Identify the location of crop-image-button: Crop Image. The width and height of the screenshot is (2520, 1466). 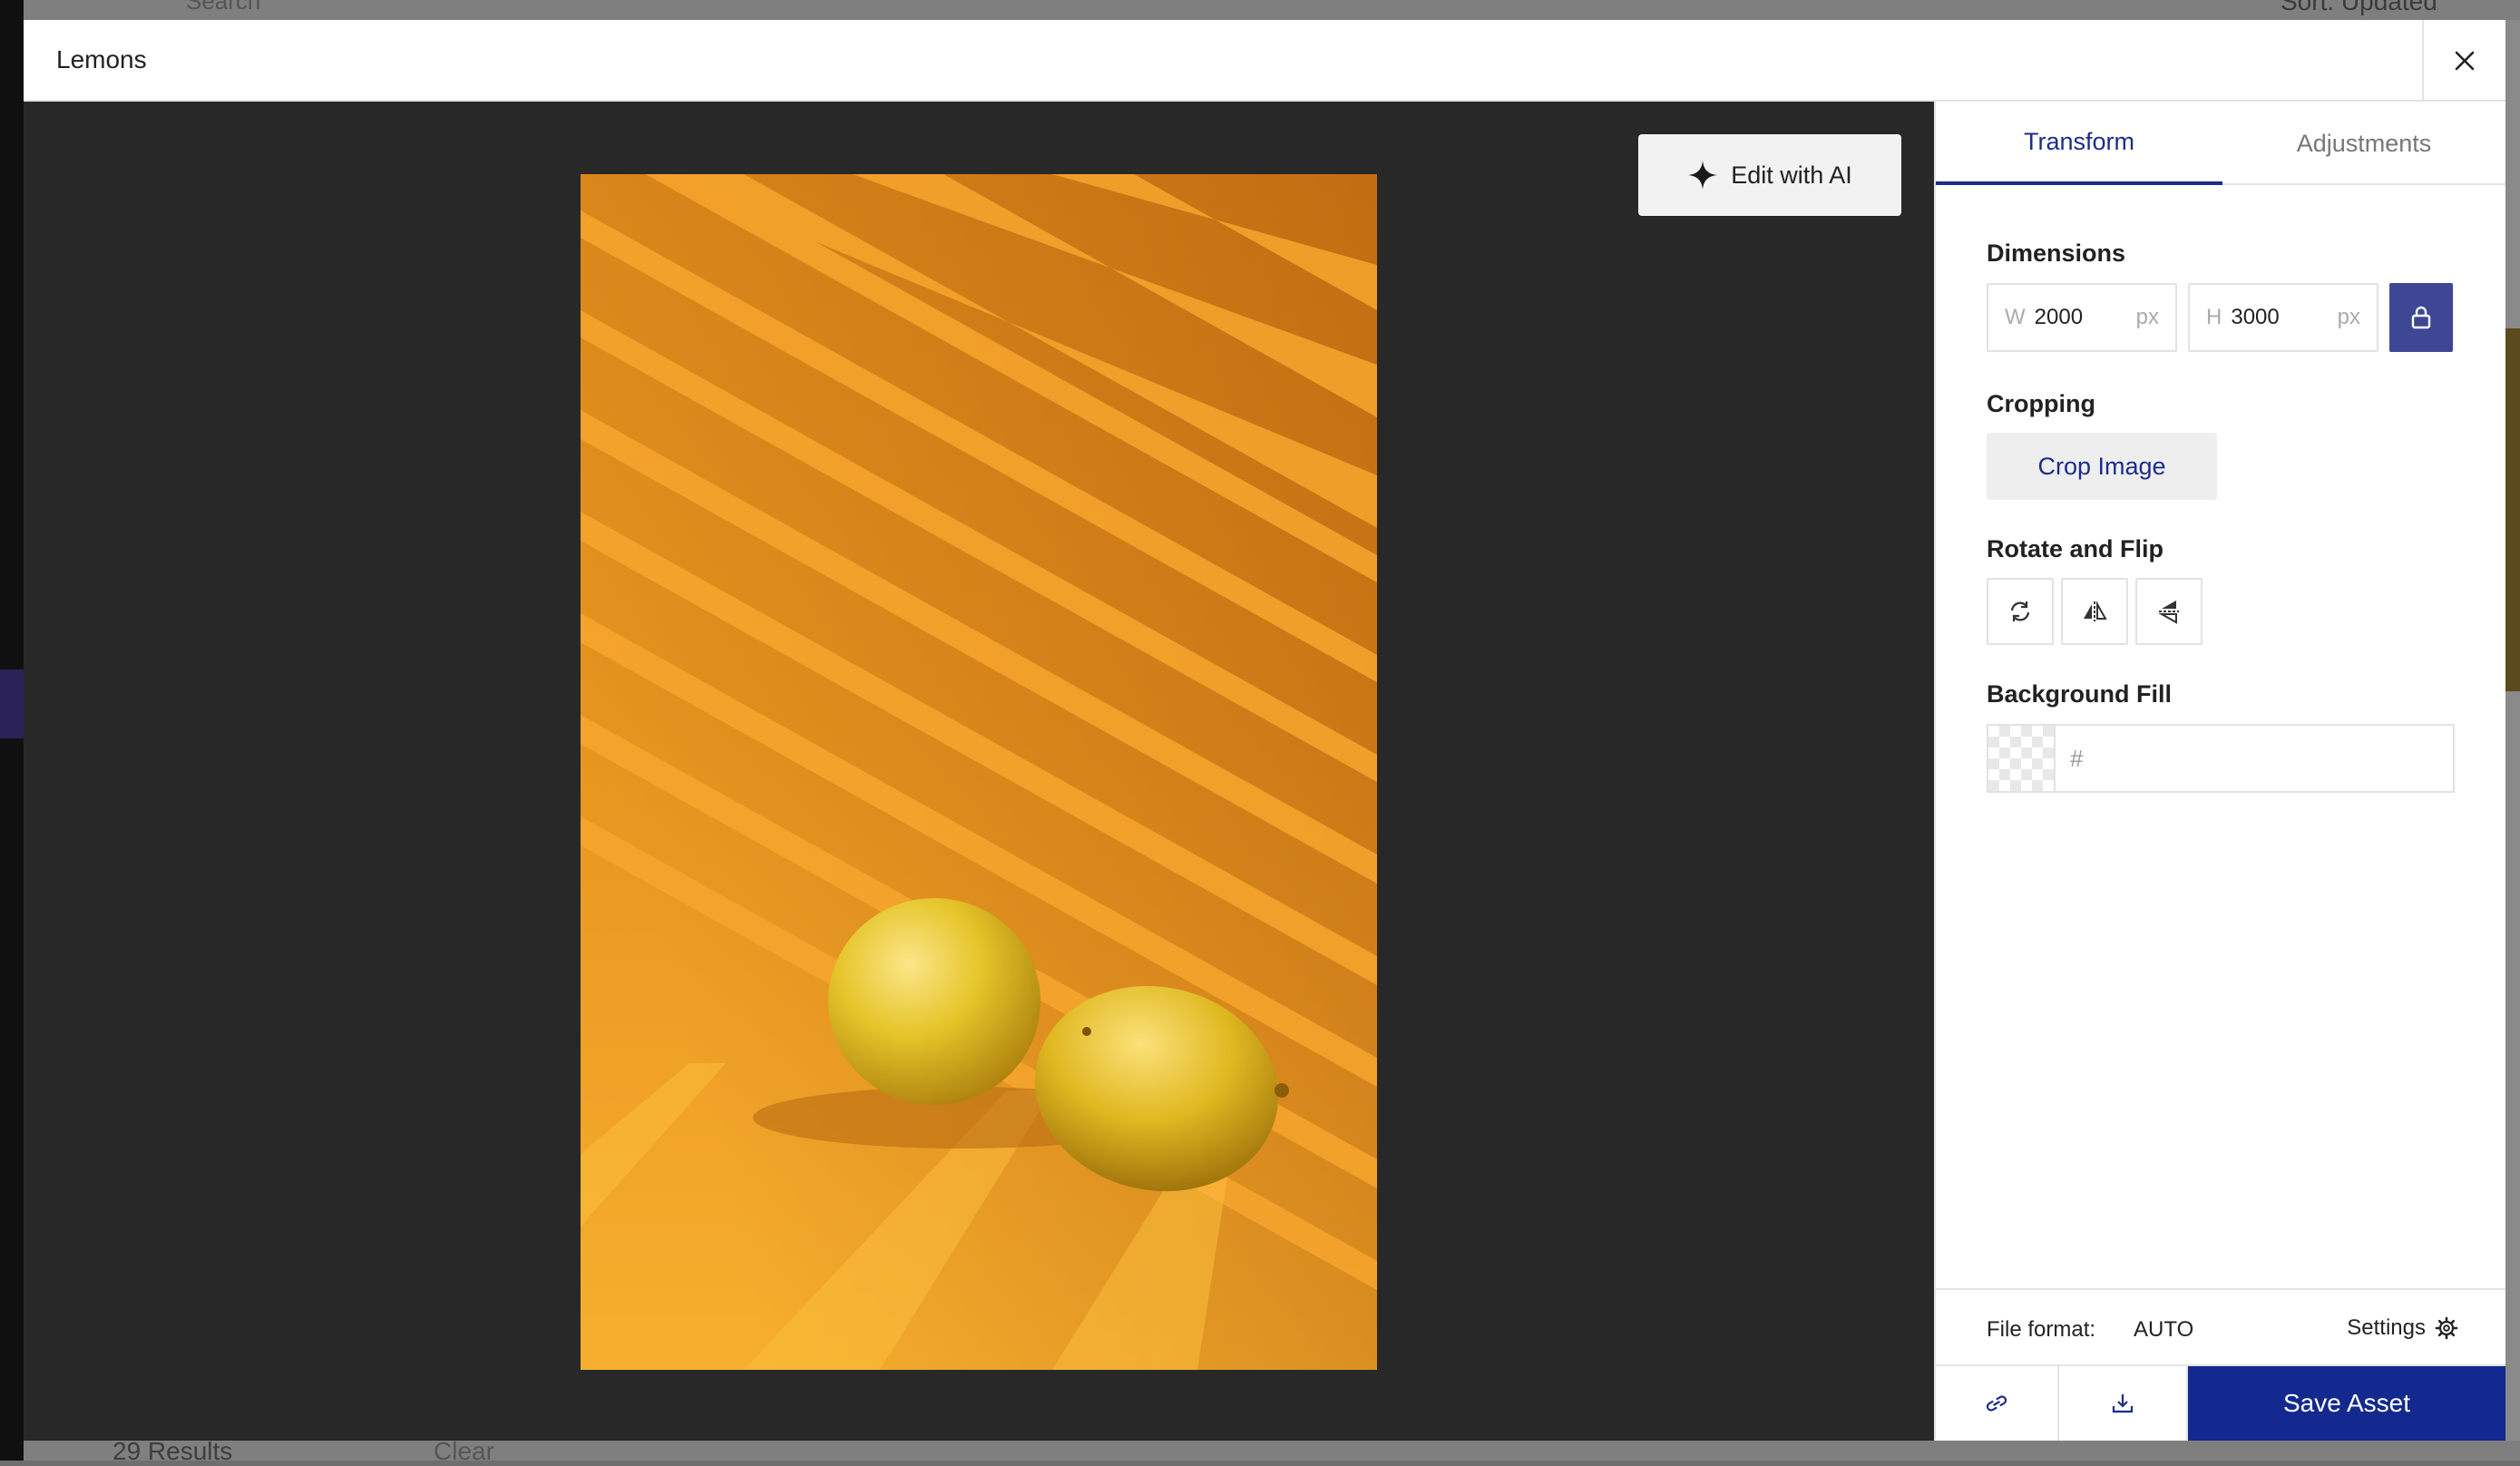
(2102, 467).